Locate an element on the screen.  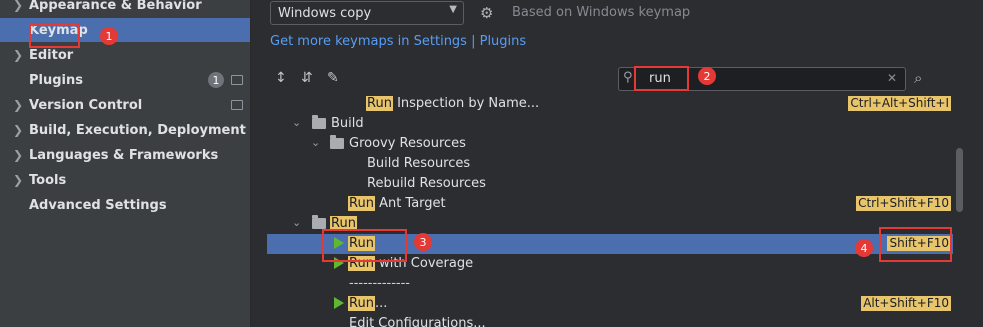
tree-row-build: ⌄ Build is located at coordinates (610, 124).